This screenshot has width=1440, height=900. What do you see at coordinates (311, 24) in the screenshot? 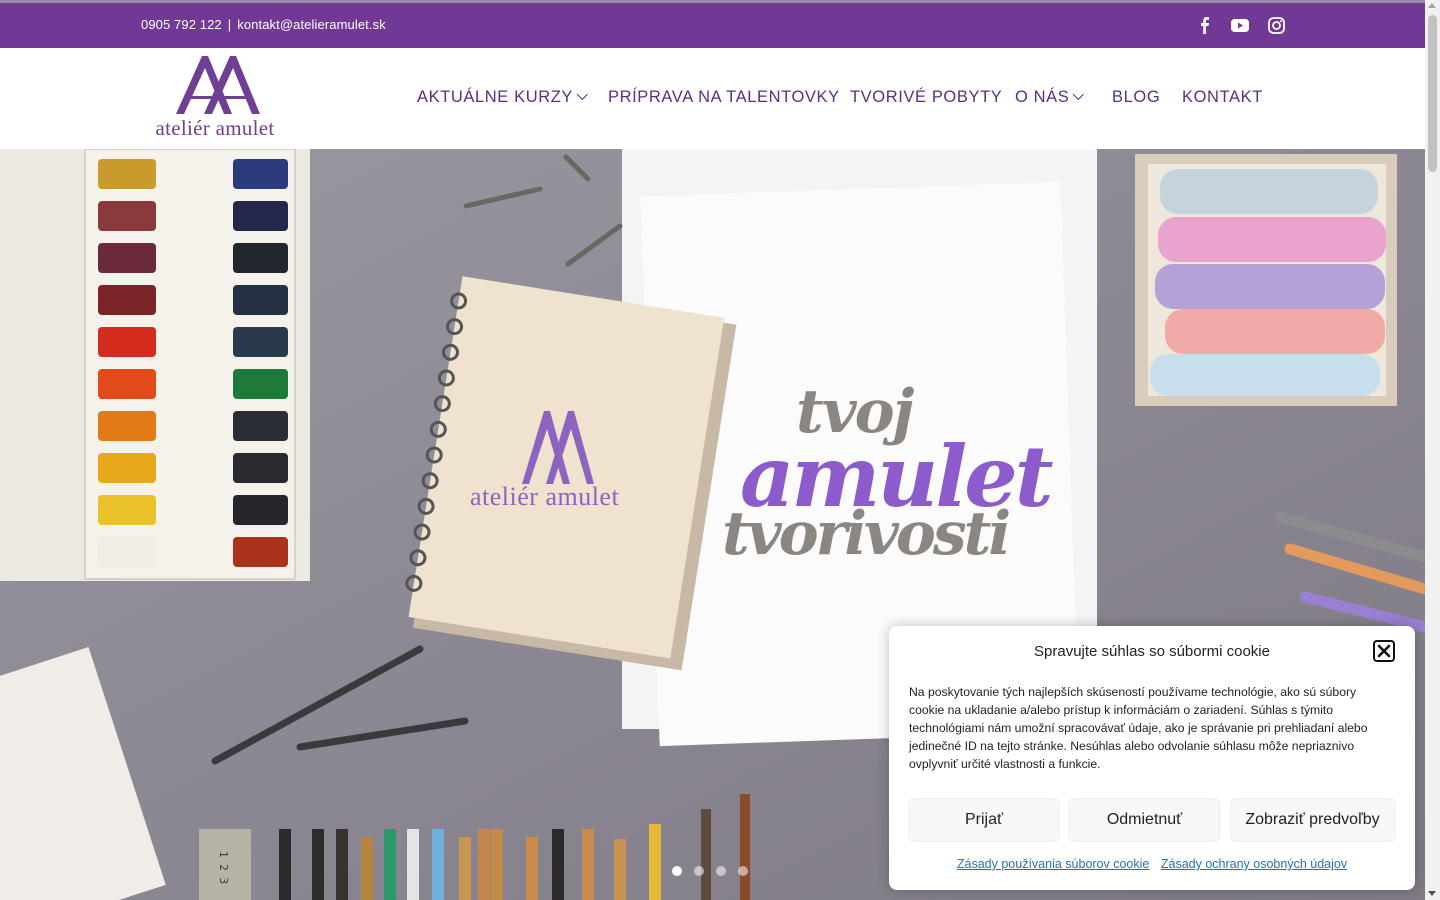
I see `email-link: kontakt@atelieramulet.sk` at bounding box center [311, 24].